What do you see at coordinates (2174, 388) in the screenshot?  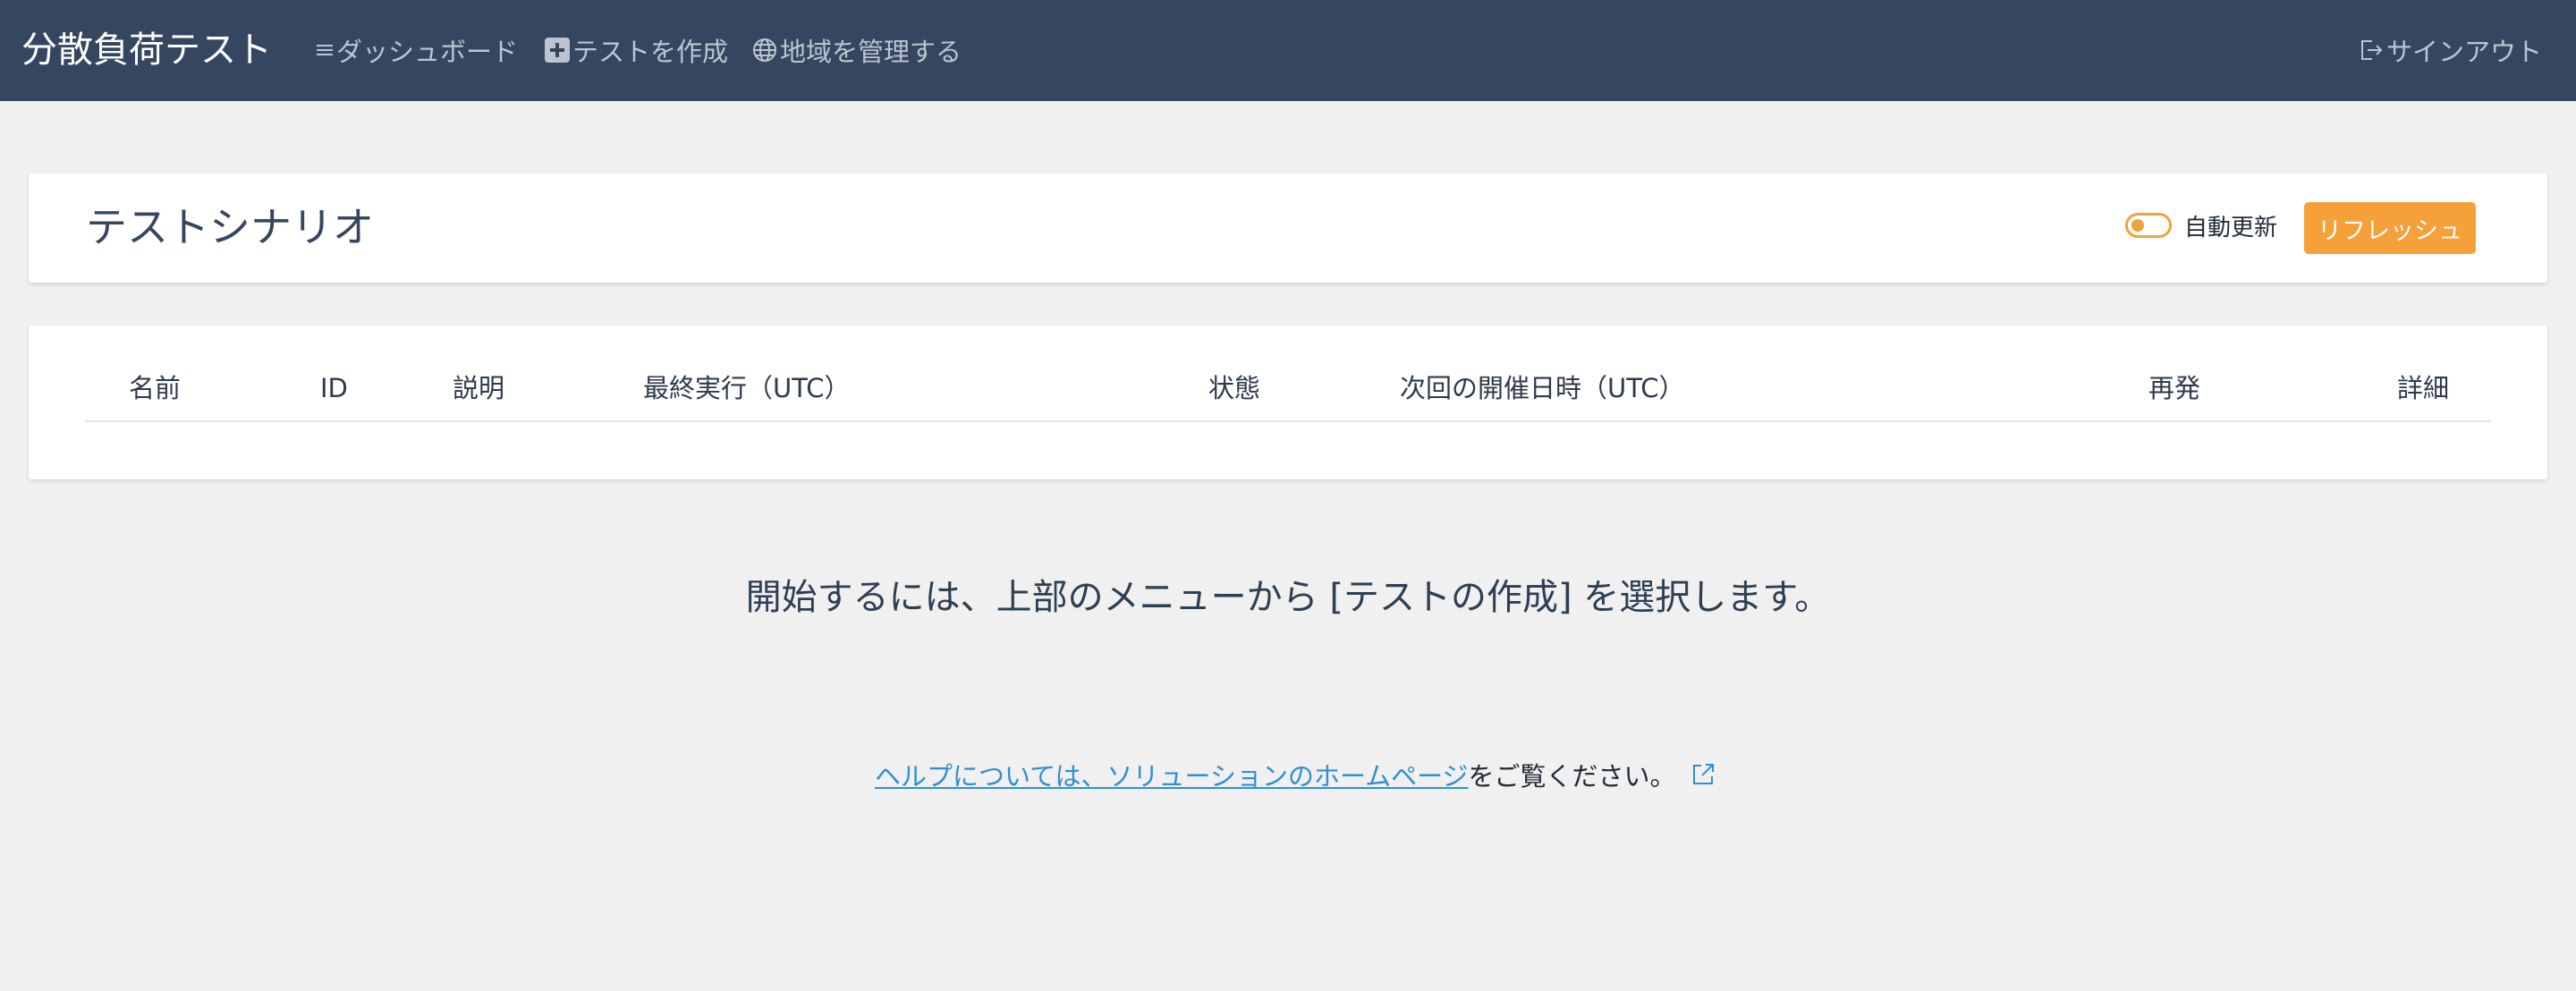 I see `column-header-recurrence: 再発` at bounding box center [2174, 388].